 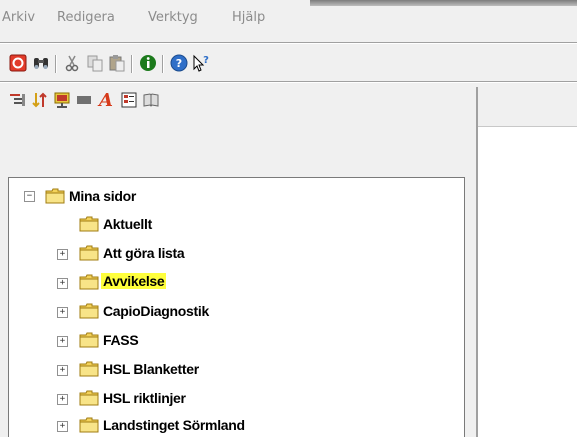 What do you see at coordinates (18, 17) in the screenshot?
I see `menu-arkiv: Arkiv` at bounding box center [18, 17].